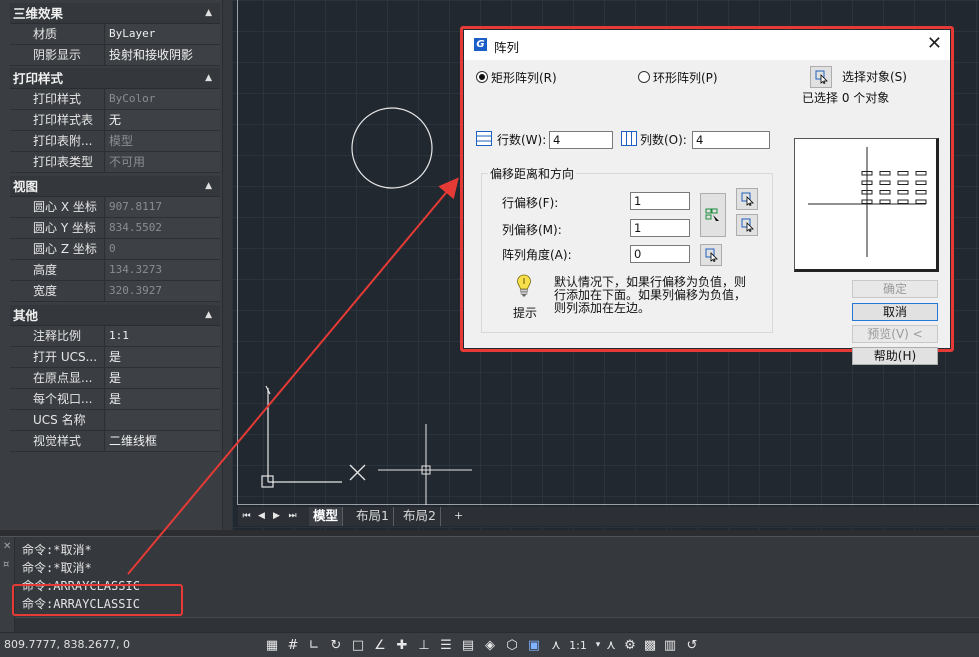 This screenshot has width=979, height=657. Describe the element at coordinates (685, 77) in the screenshot. I see `polar-array-label: 环形阵列(P)` at that location.